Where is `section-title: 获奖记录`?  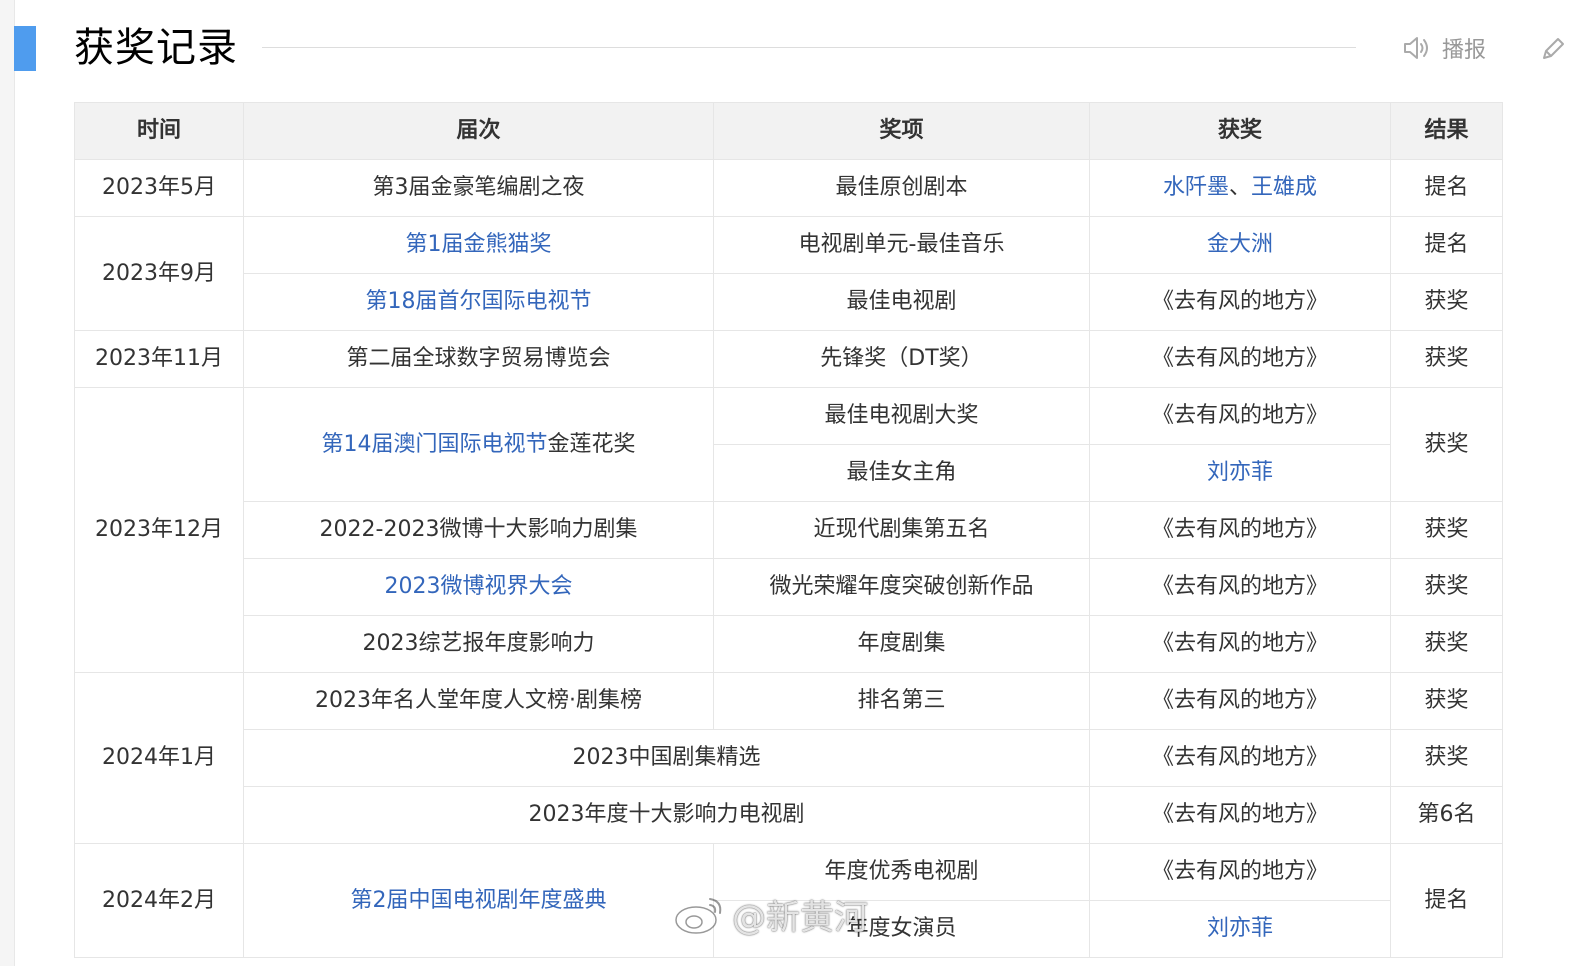
section-title: 获奖记录 is located at coordinates (156, 48).